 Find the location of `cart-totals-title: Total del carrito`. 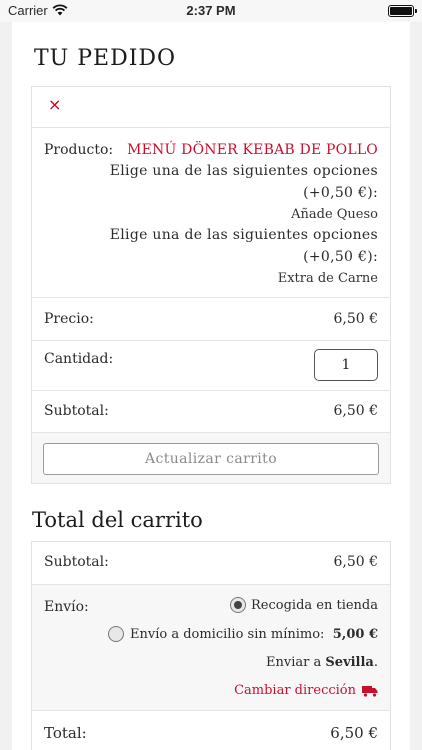

cart-totals-title: Total del carrito is located at coordinates (117, 520).